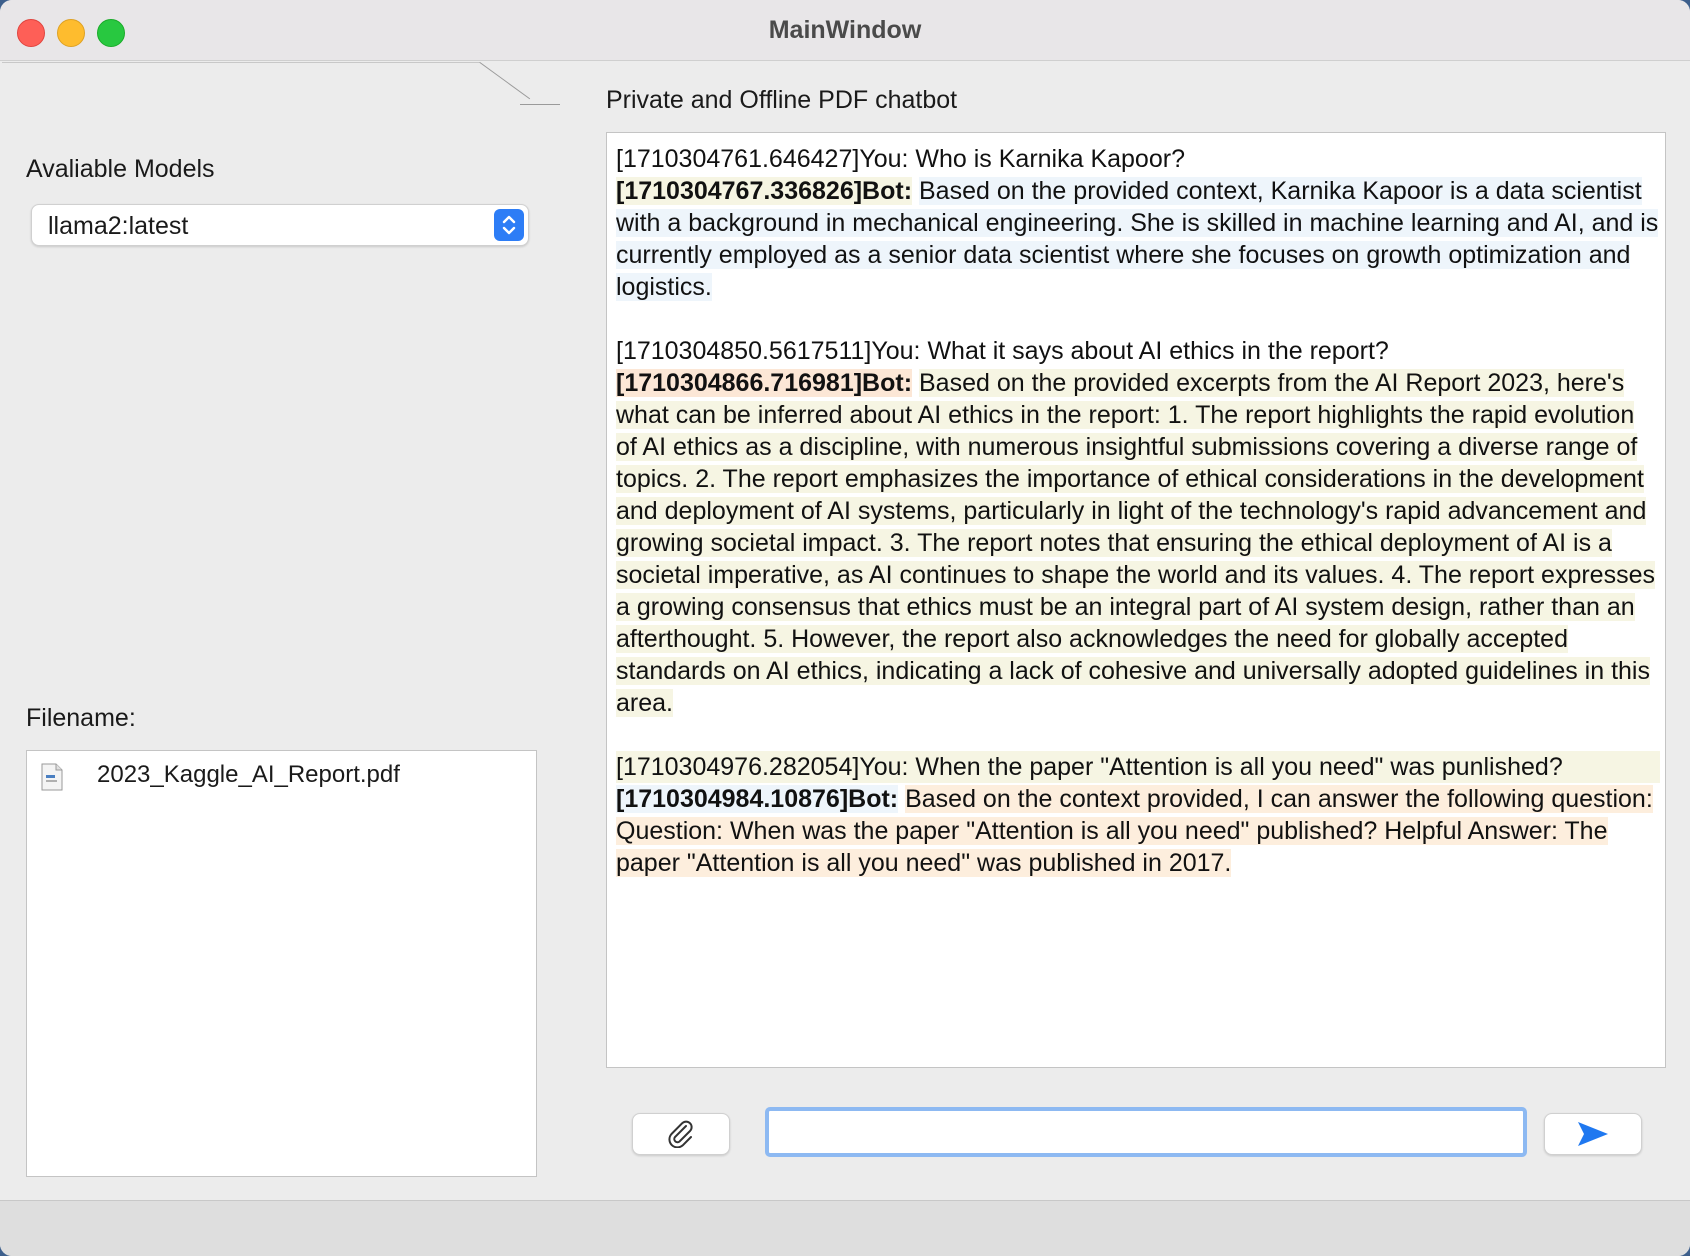 Image resolution: width=1690 pixels, height=1256 pixels. I want to click on send-button, so click(1593, 1134).